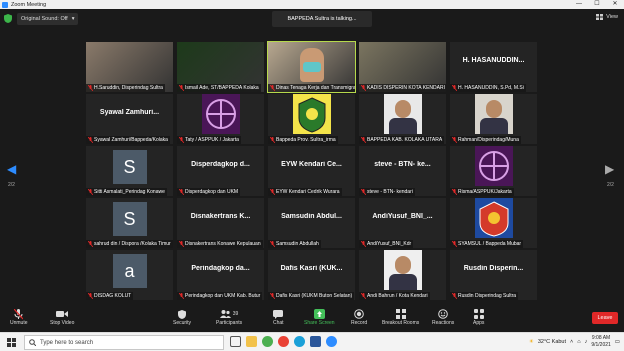 The image size is (624, 351). I want to click on participant-tile: Rahman/Disperindag/Muna, so click(493, 119).